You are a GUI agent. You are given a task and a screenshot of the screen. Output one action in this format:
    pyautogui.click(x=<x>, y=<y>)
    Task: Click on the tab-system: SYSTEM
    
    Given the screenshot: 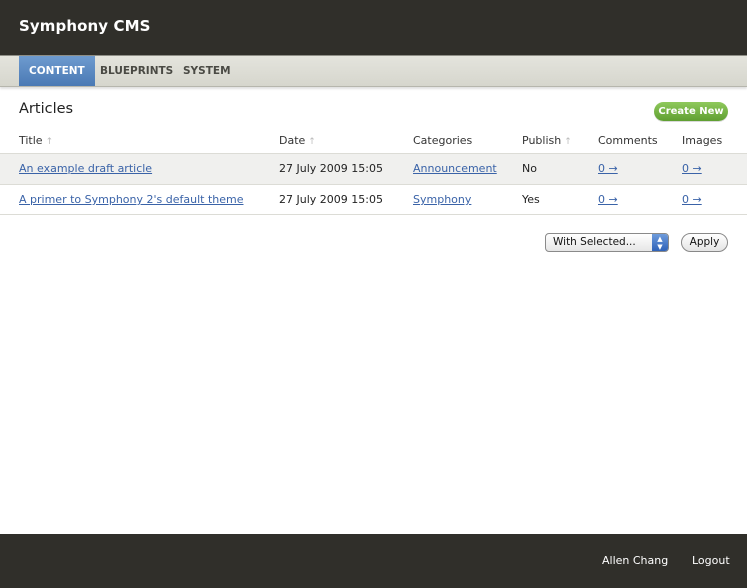 What is the action you would take?
    pyautogui.click(x=207, y=71)
    